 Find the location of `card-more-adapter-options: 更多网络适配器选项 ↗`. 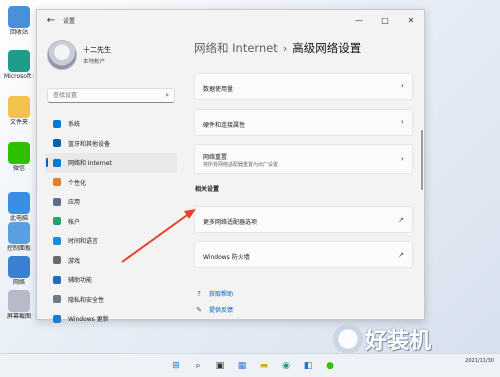

card-more-adapter-options: 更多网络适配器选项 ↗ is located at coordinates (303, 219).